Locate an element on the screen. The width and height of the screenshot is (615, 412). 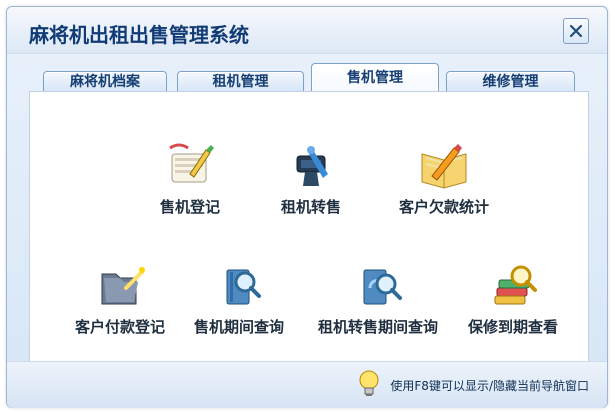
sale-registration-button: 售机登记 is located at coordinates (190, 178).